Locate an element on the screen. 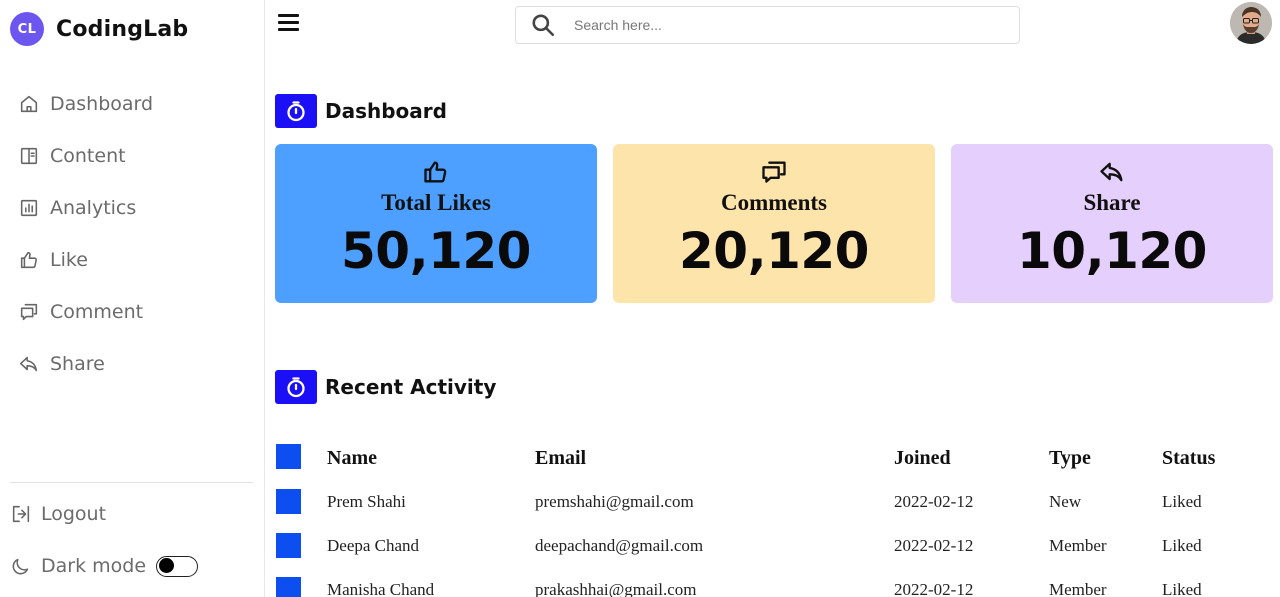 This screenshot has height=597, width=1280. dashboard-header: Dashboard is located at coordinates (361, 111).